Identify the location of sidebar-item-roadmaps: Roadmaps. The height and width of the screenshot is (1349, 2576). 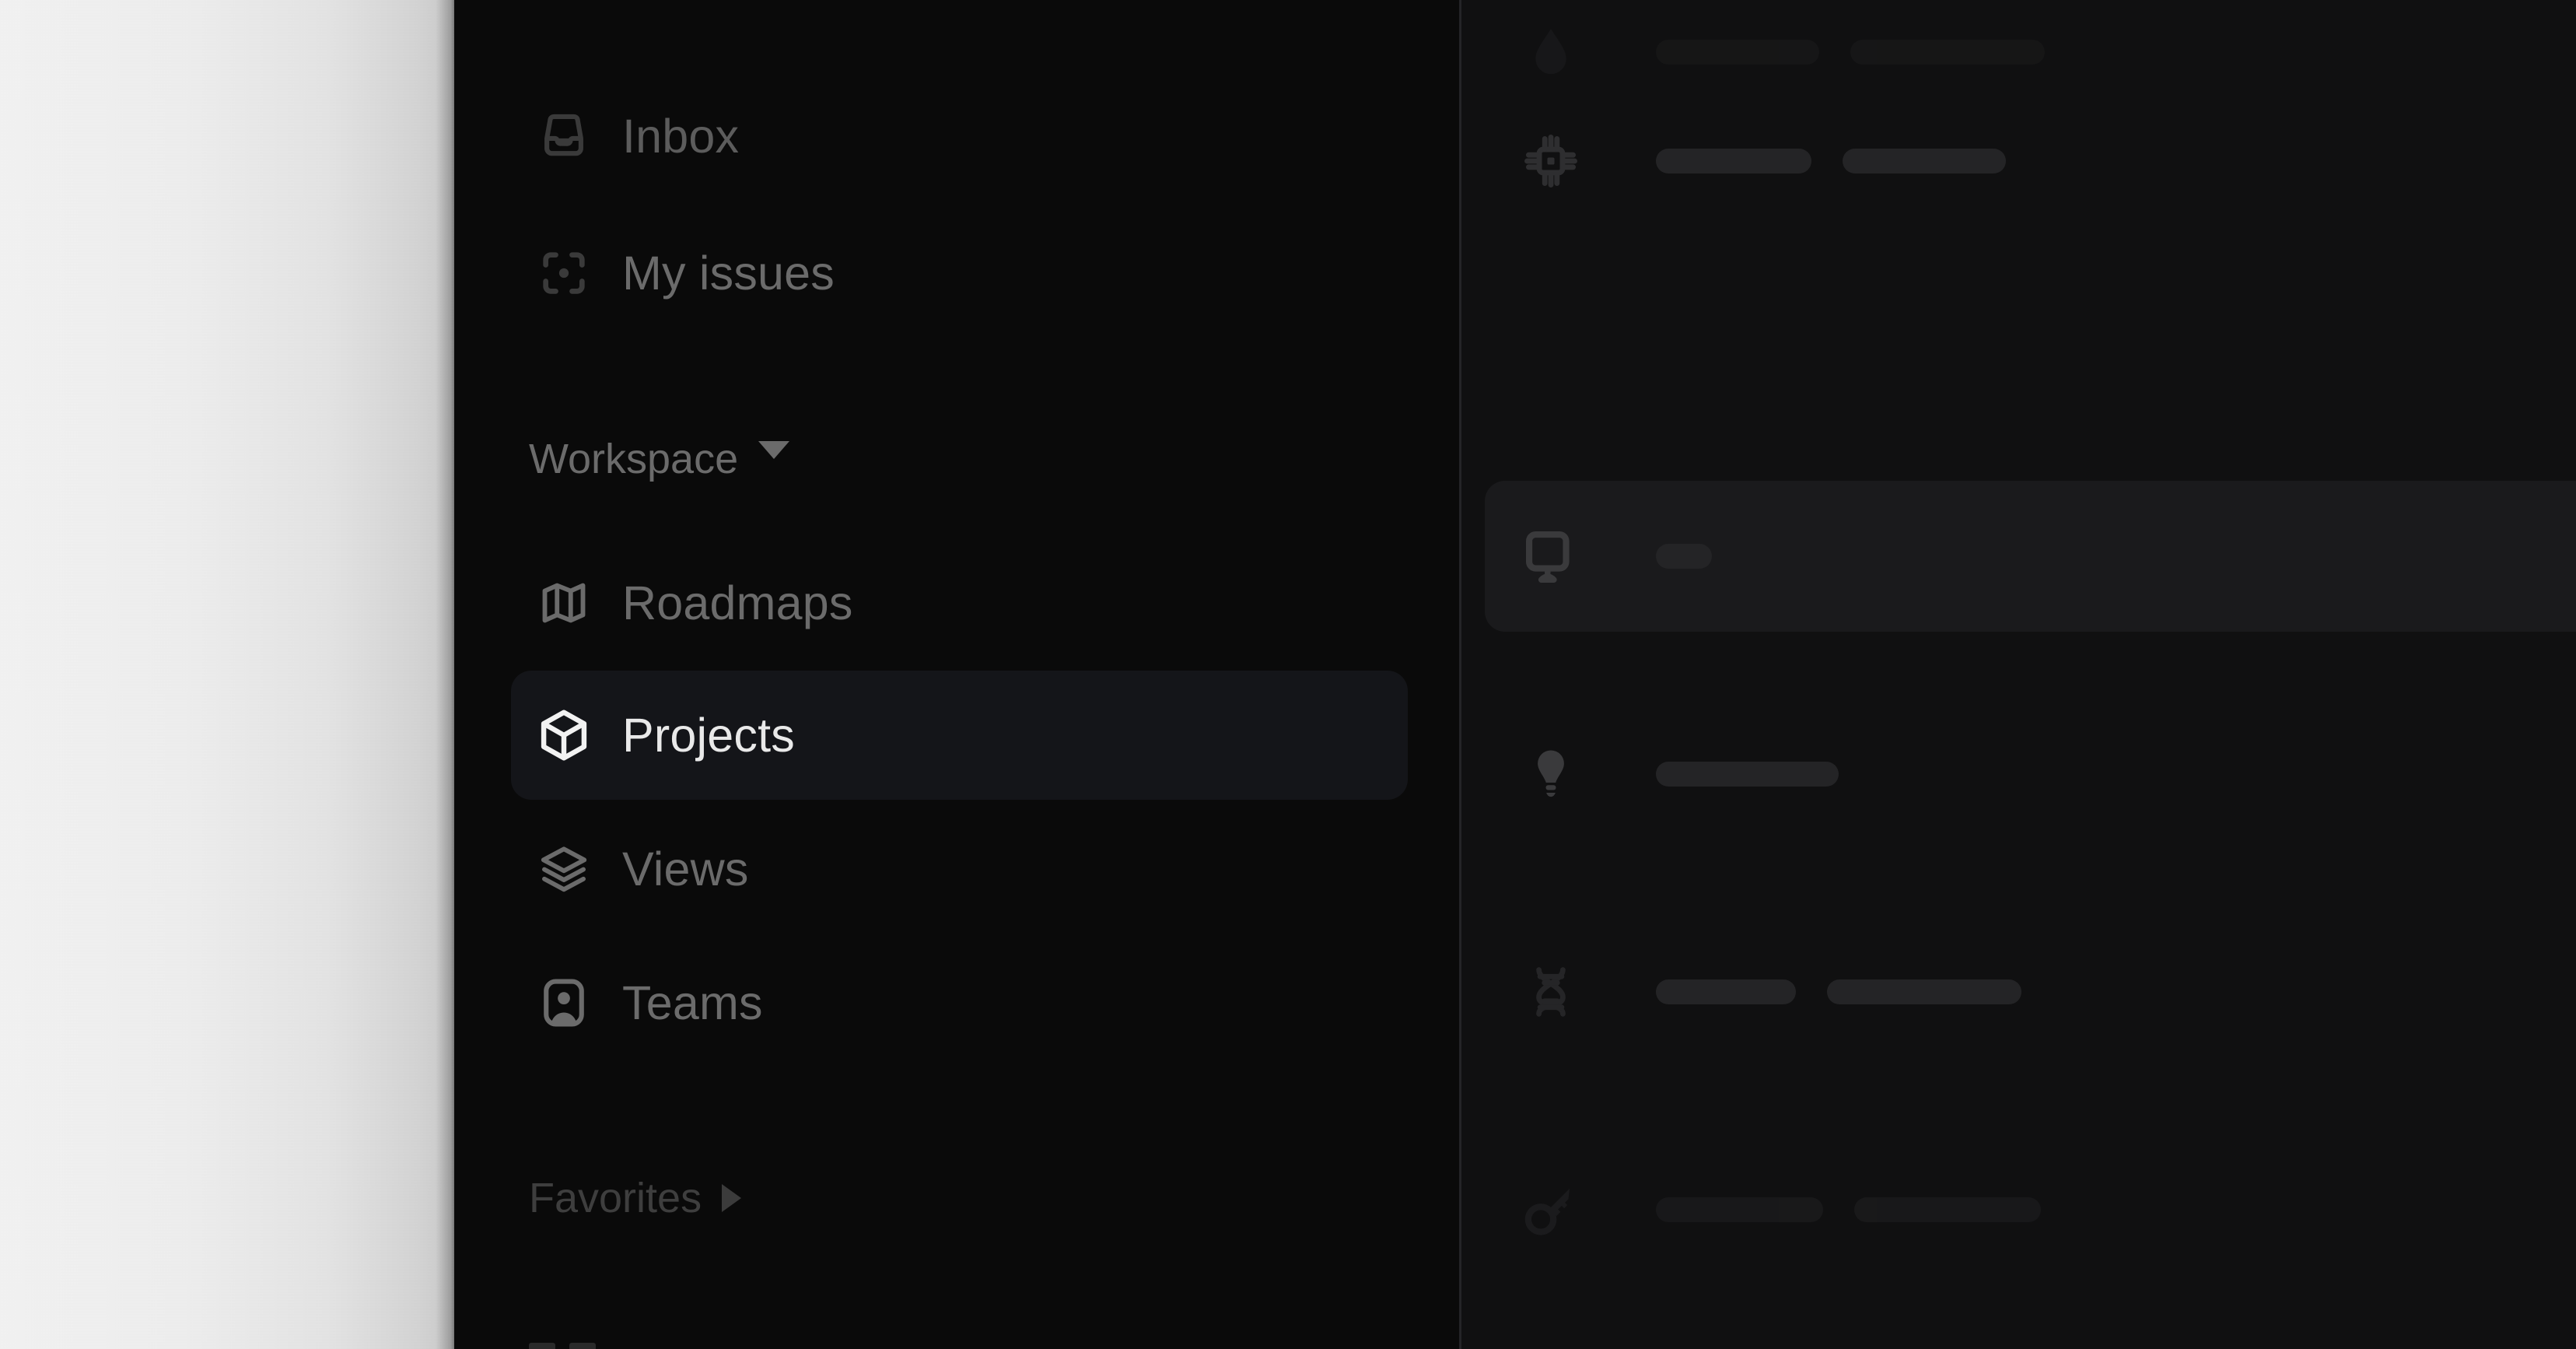
(960, 602).